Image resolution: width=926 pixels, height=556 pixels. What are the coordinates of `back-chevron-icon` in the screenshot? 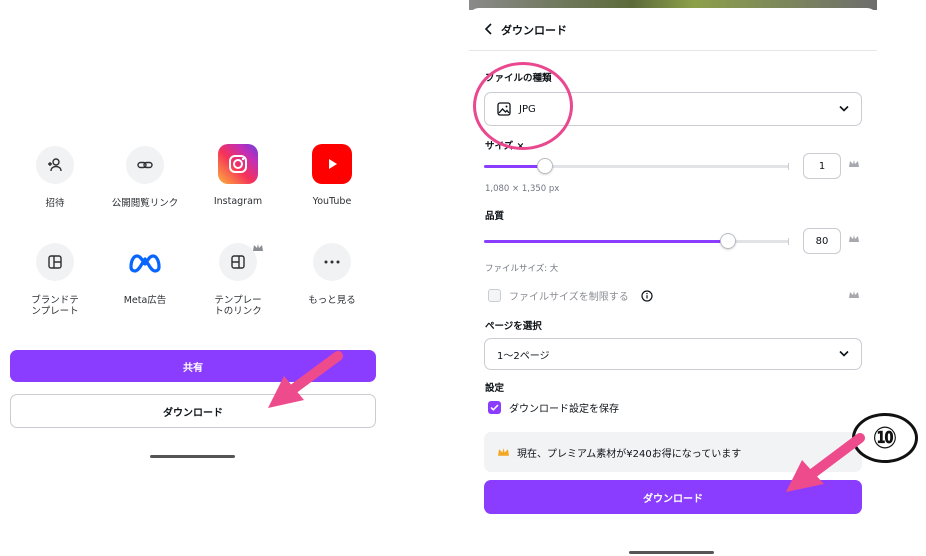 It's located at (488, 30).